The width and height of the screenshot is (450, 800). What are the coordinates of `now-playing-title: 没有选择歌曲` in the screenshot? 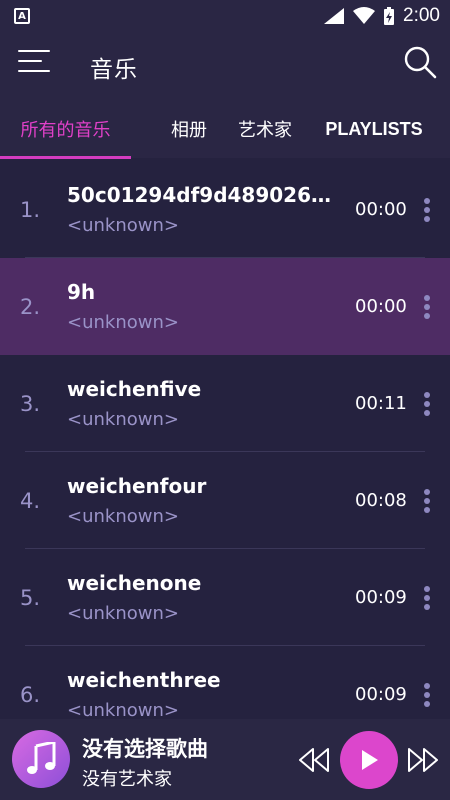 It's located at (145, 749).